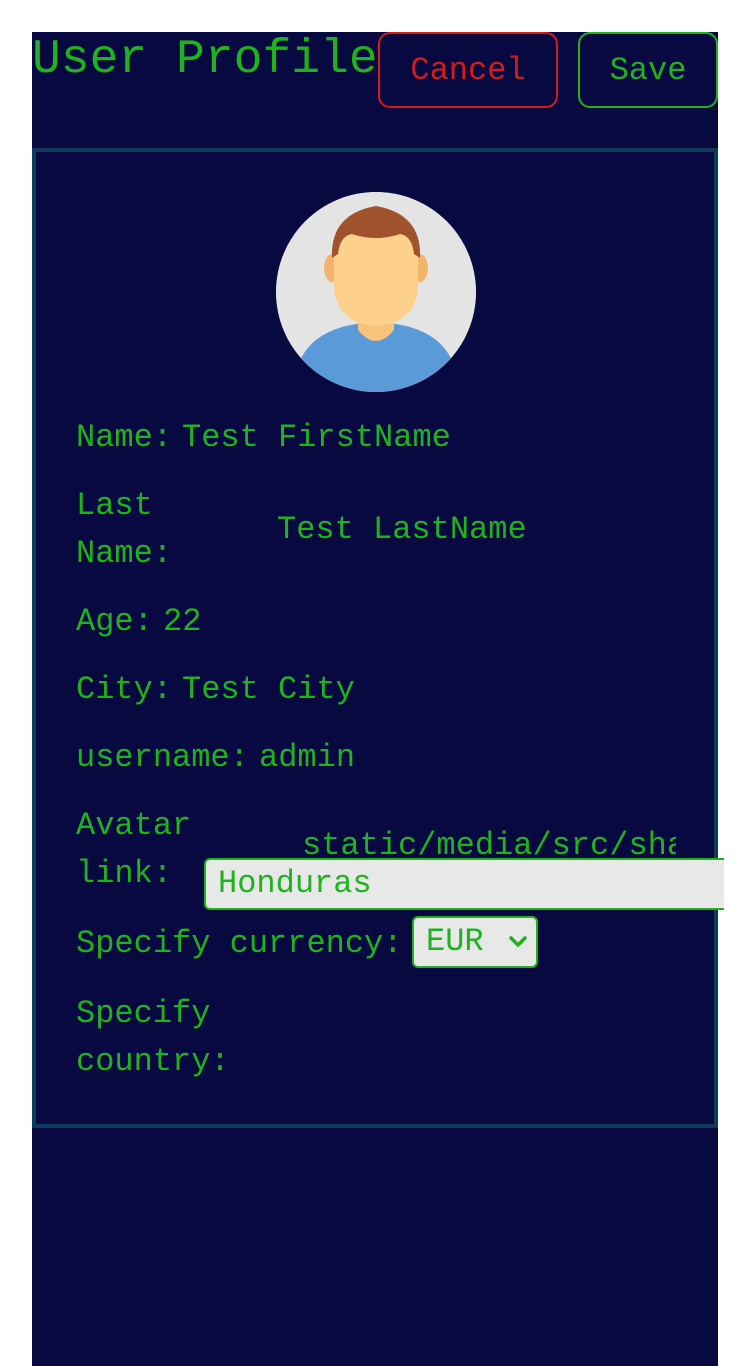 Image resolution: width=750 pixels, height=1366 pixels. Describe the element at coordinates (182, 621) in the screenshot. I see `age-value: 22` at that location.